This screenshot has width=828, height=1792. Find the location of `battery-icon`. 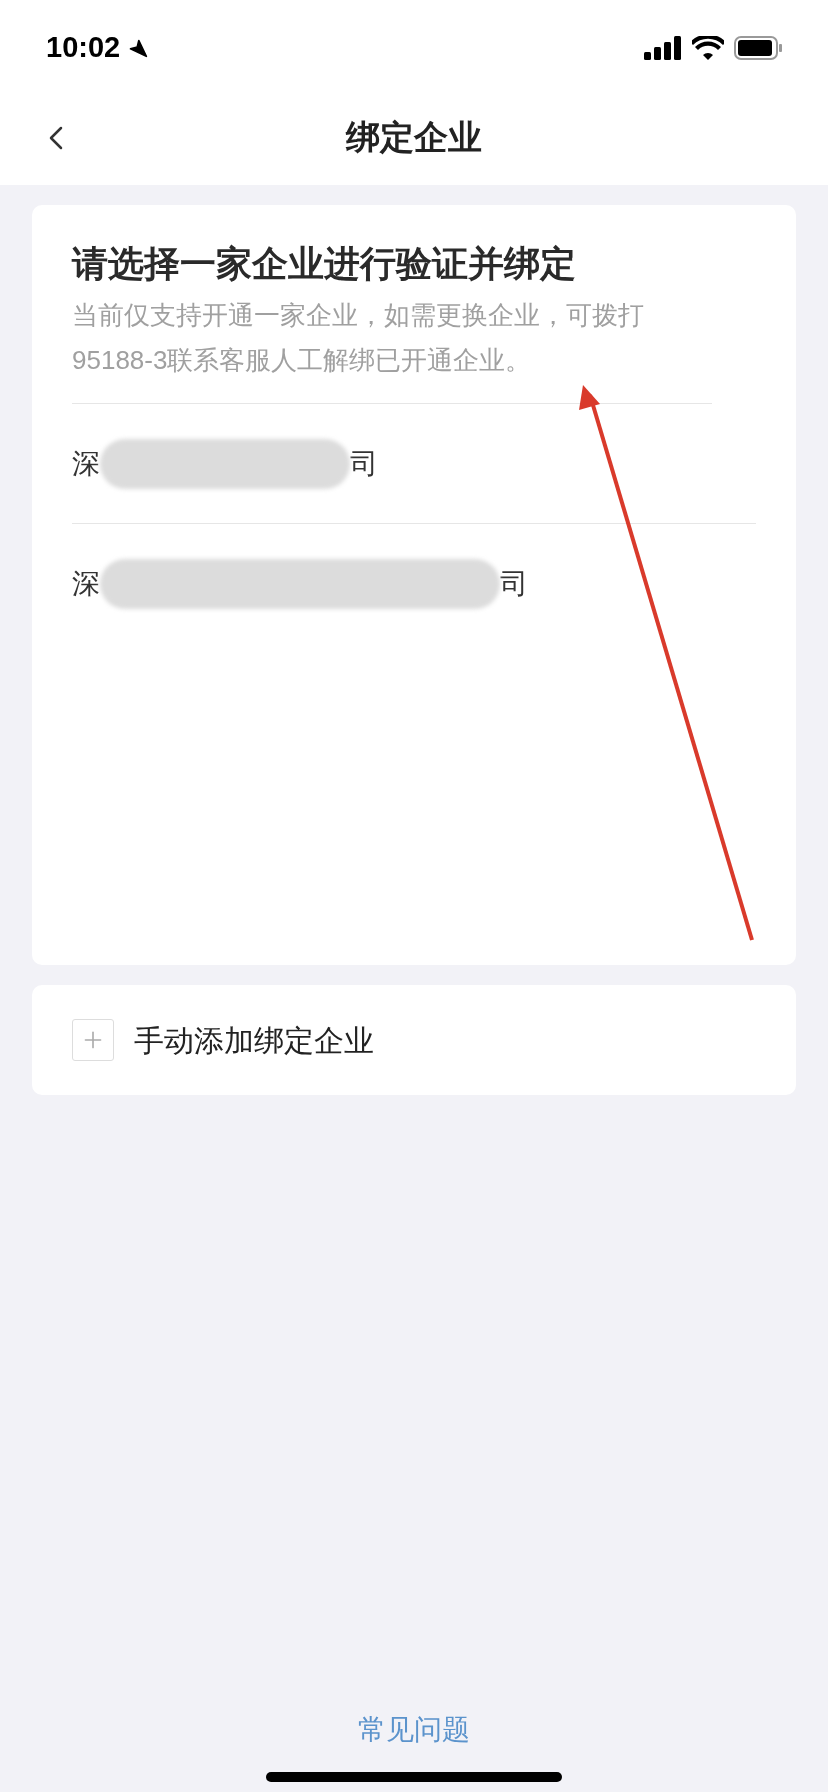

battery-icon is located at coordinates (758, 48).